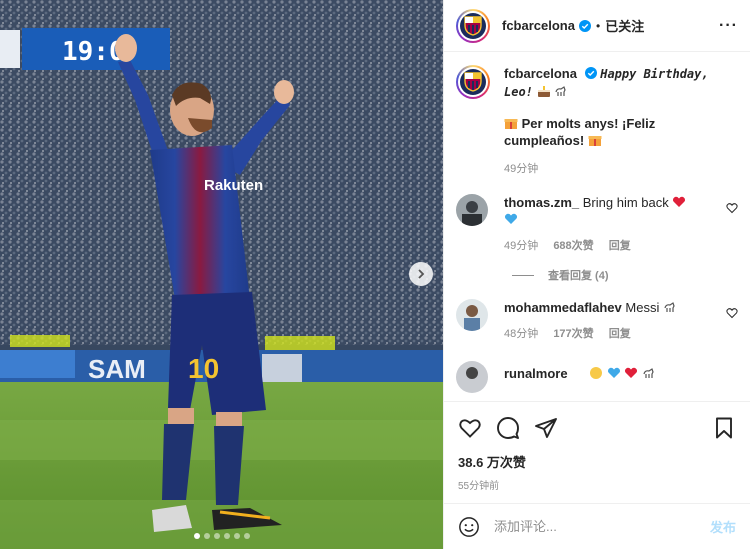  I want to click on post-comment-button: 发布, so click(723, 526).